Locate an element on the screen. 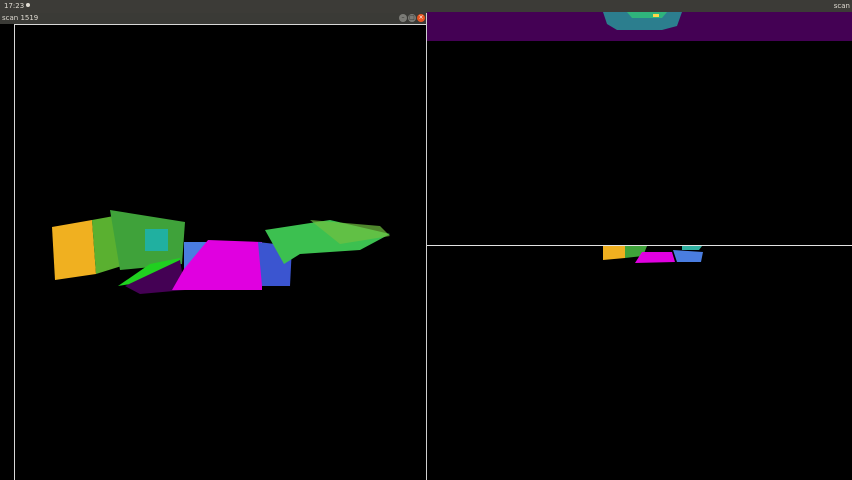  minimize-button: – is located at coordinates (403, 18).